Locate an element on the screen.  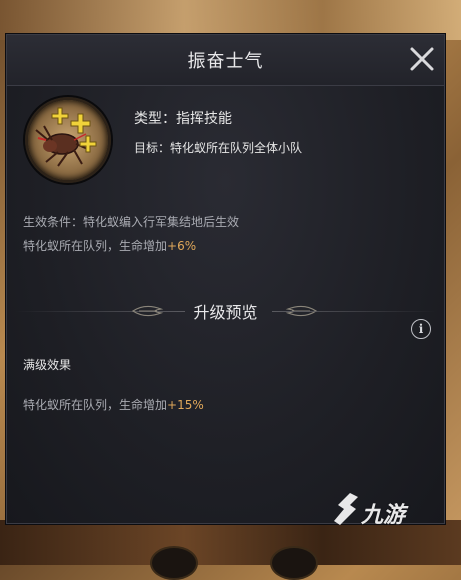
max-level-label: 满级效果 is located at coordinates (47, 365).